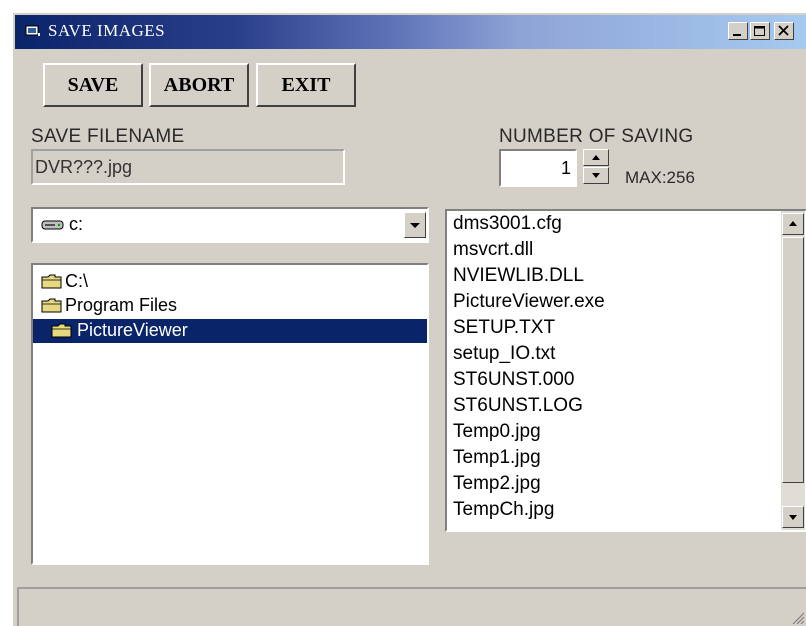 The width and height of the screenshot is (806, 626). I want to click on chevron-down-icon, so click(415, 225).